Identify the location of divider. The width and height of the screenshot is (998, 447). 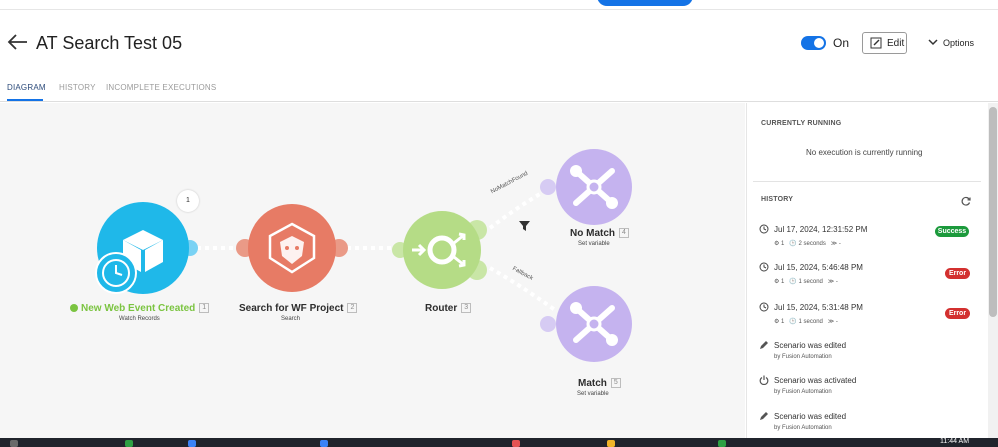
(867, 181).